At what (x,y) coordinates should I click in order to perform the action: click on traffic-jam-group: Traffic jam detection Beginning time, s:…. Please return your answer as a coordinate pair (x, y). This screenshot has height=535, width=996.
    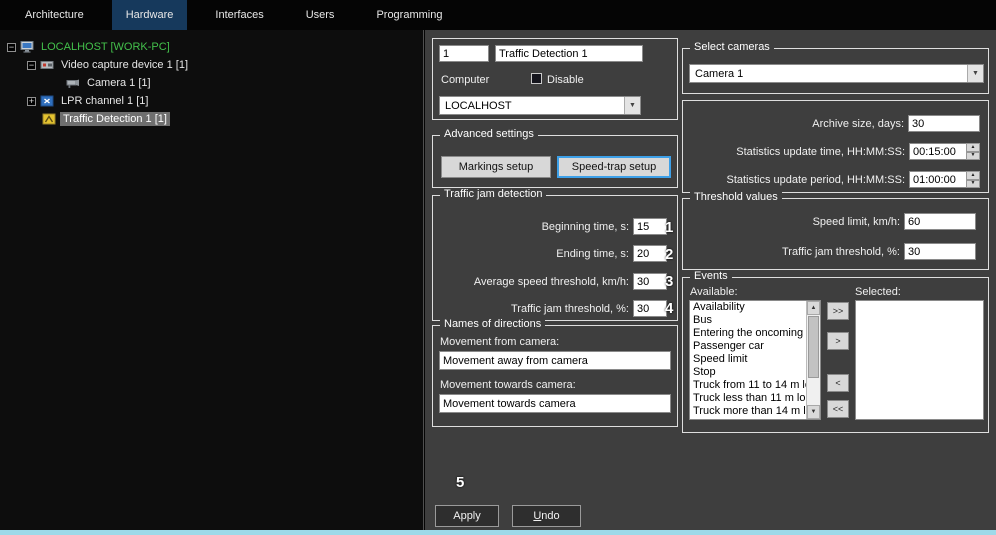
    Looking at the image, I should click on (555, 254).